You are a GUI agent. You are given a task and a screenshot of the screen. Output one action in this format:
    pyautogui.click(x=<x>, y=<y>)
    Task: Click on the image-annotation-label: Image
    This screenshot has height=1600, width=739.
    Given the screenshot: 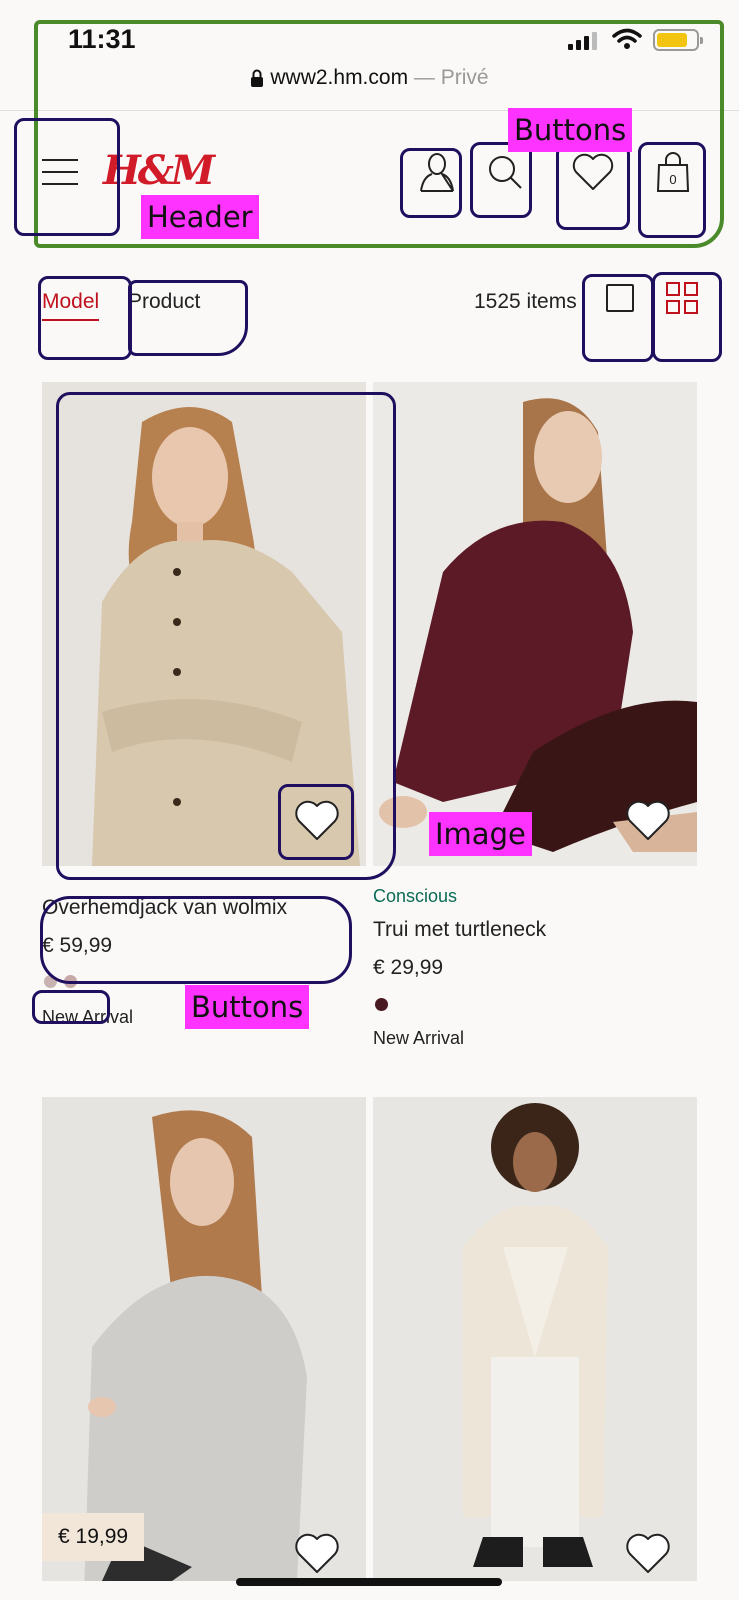 What is the action you would take?
    pyautogui.click(x=480, y=834)
    